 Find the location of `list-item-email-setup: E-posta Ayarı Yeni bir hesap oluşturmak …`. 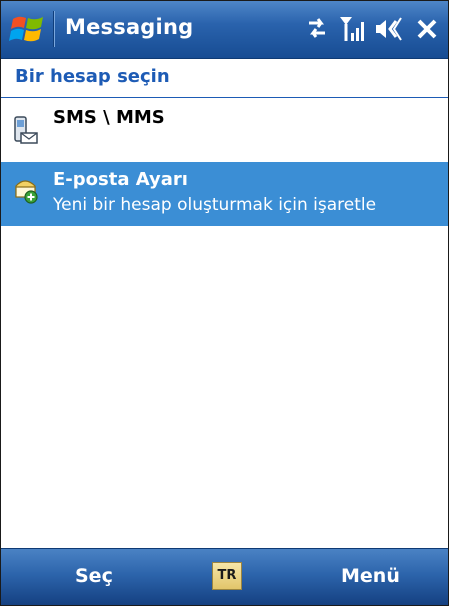

list-item-email-setup: E-posta Ayarı Yeni bir hesap oluşturmak … is located at coordinates (224, 194).